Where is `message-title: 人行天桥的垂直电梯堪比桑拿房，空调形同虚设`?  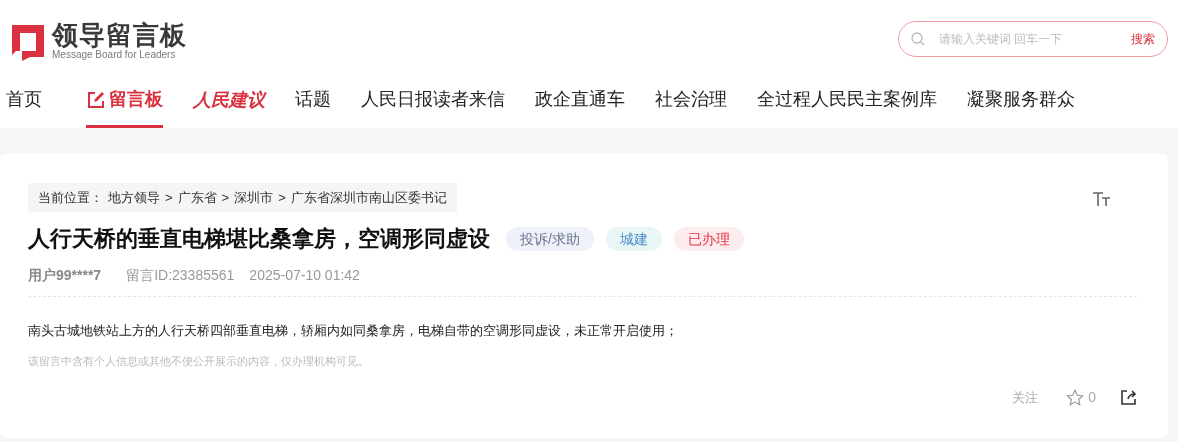 message-title: 人行天桥的垂直电梯堪比桑拿房，空调形同虚设 is located at coordinates (259, 239).